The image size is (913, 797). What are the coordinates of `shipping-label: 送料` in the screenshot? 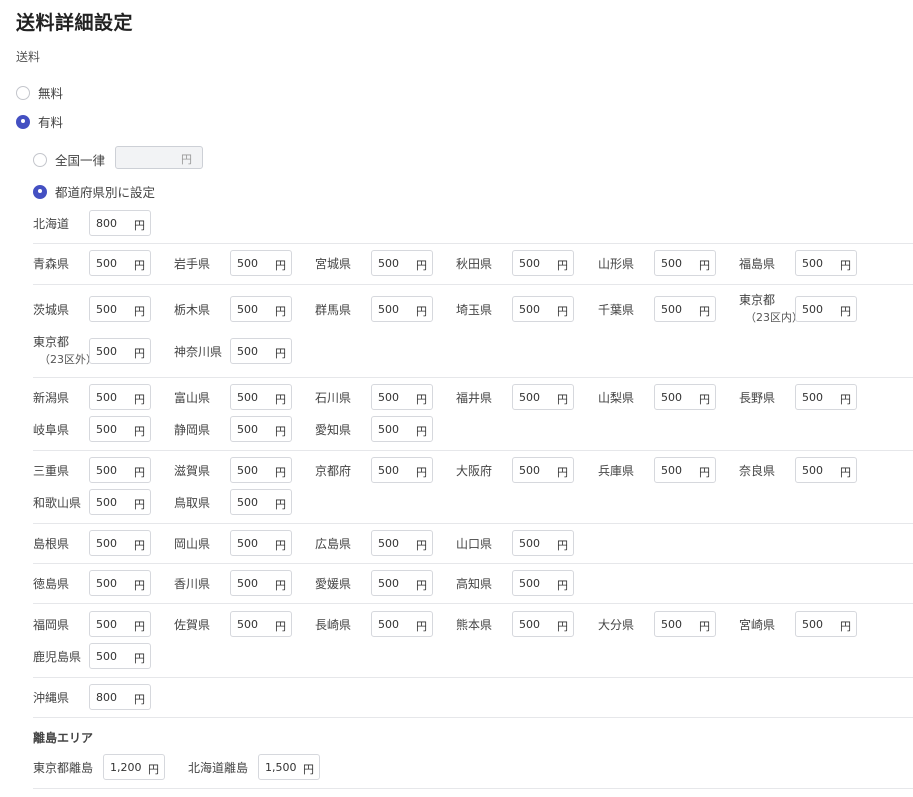 It's located at (28, 57).